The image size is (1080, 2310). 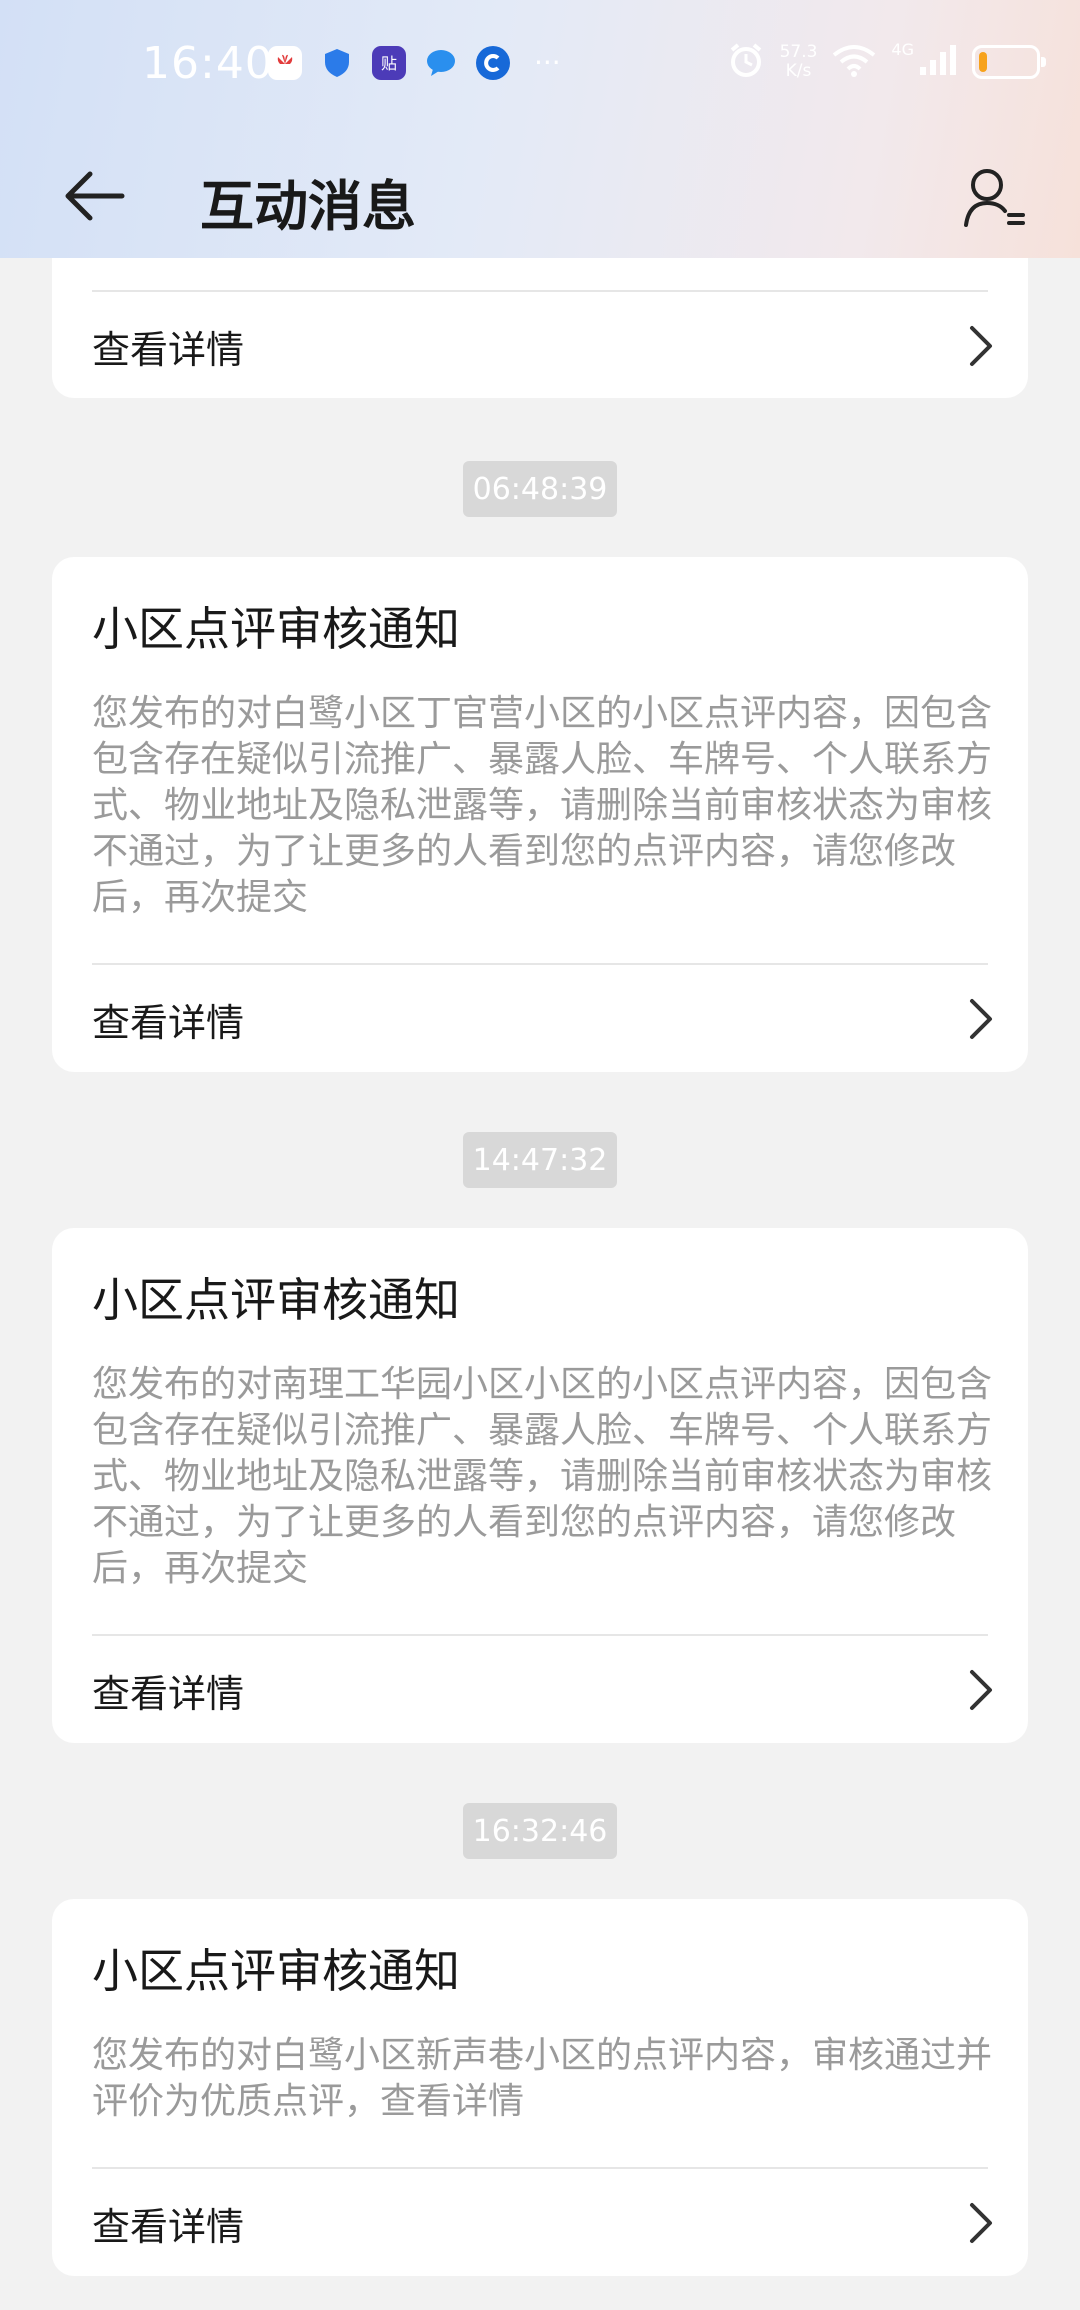 What do you see at coordinates (208, 63) in the screenshot?
I see `status-time: 16:40` at bounding box center [208, 63].